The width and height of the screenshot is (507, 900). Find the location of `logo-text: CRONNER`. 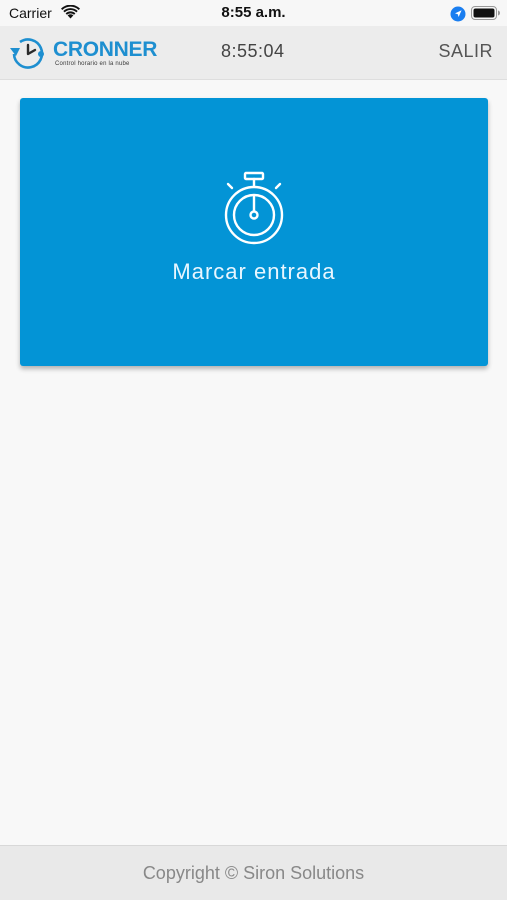

logo-text: CRONNER is located at coordinates (105, 49).